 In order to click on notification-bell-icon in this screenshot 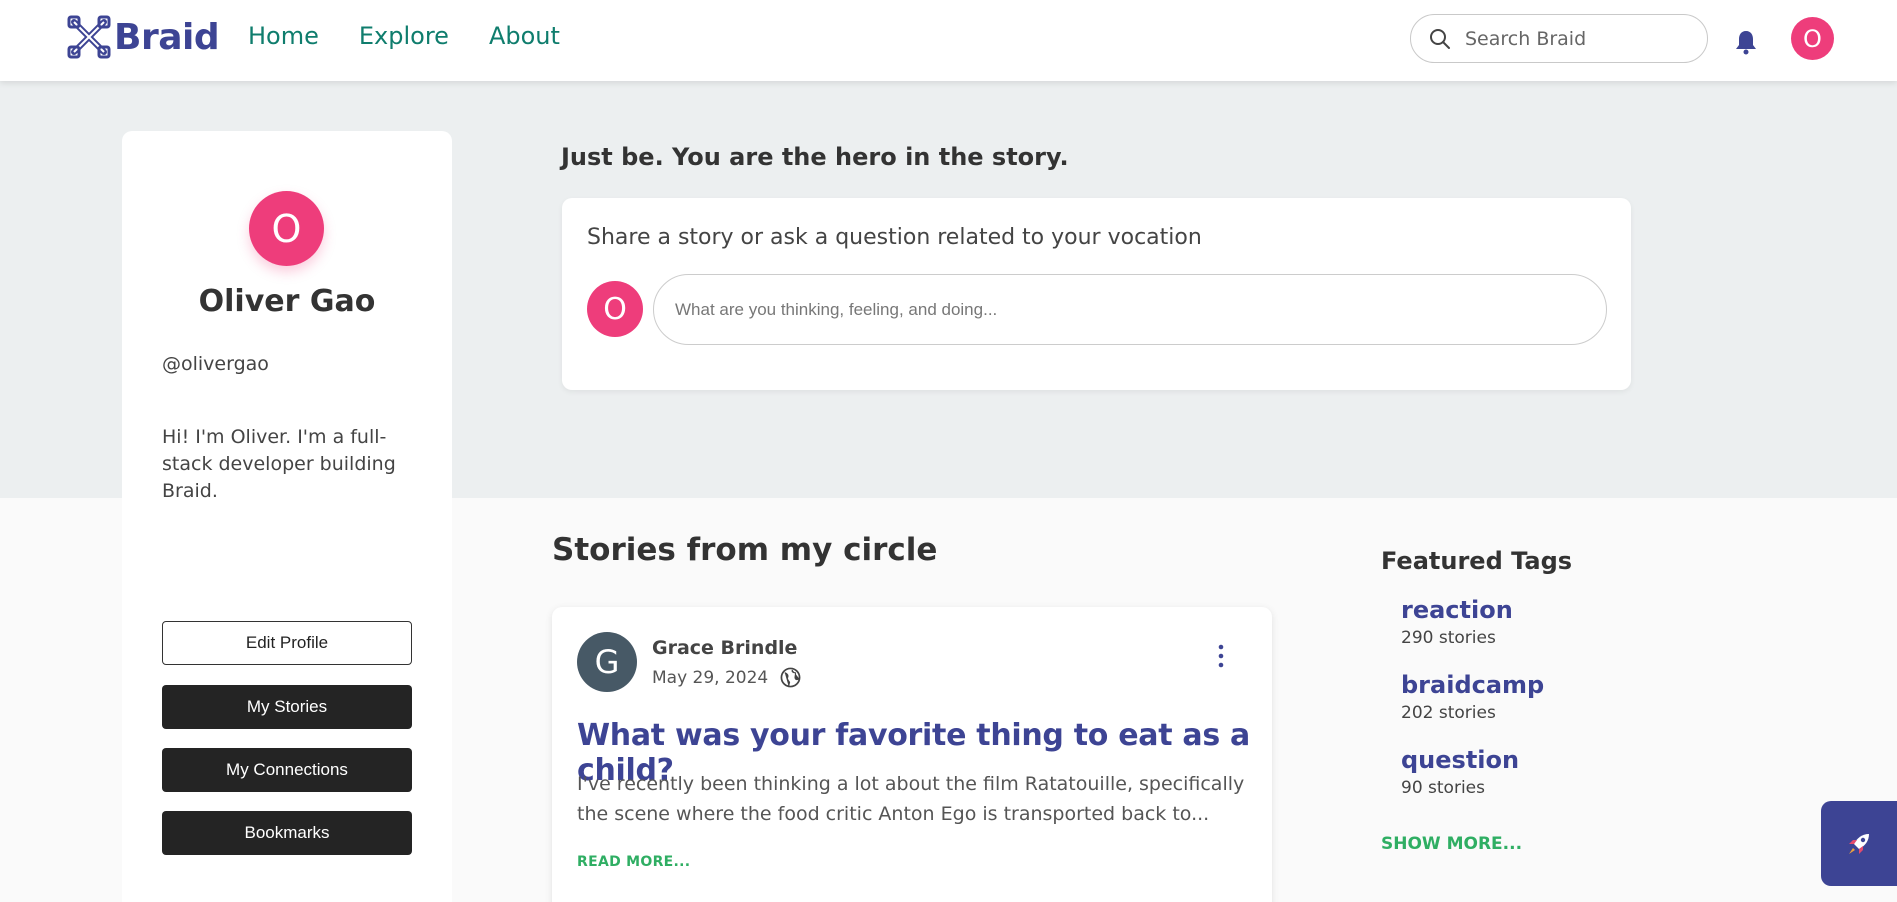, I will do `click(1746, 42)`.